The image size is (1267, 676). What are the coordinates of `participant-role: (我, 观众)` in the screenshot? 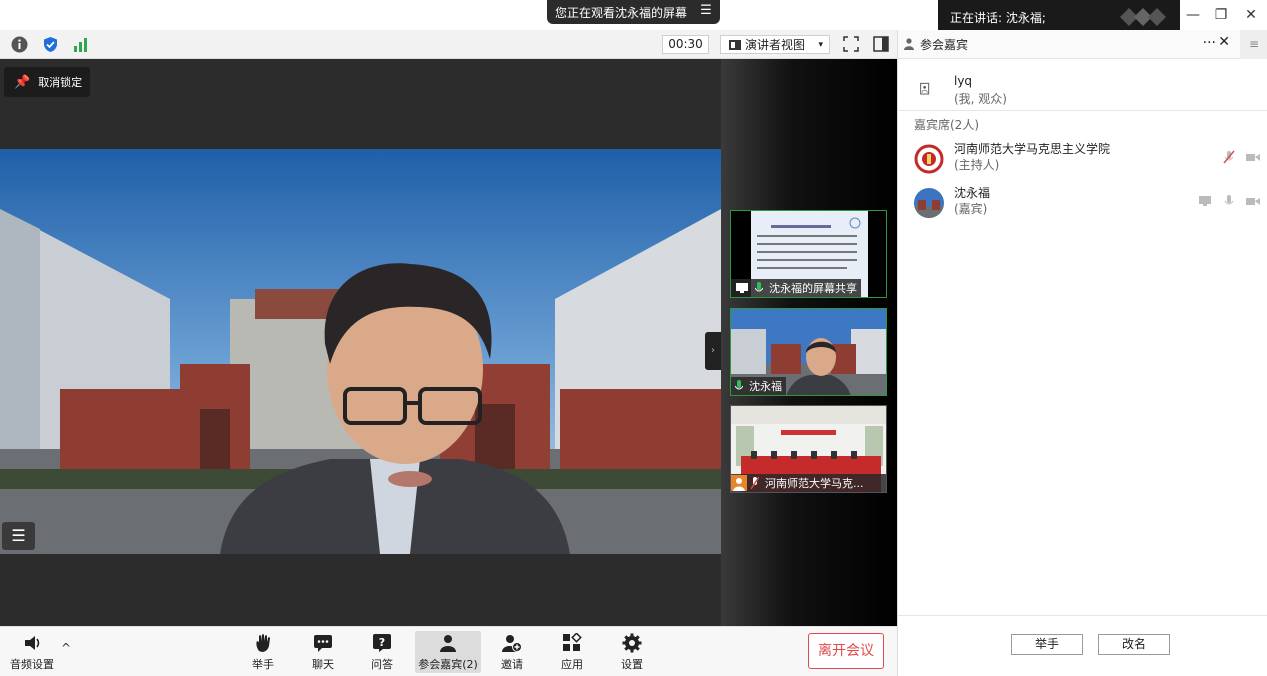 It's located at (980, 99).